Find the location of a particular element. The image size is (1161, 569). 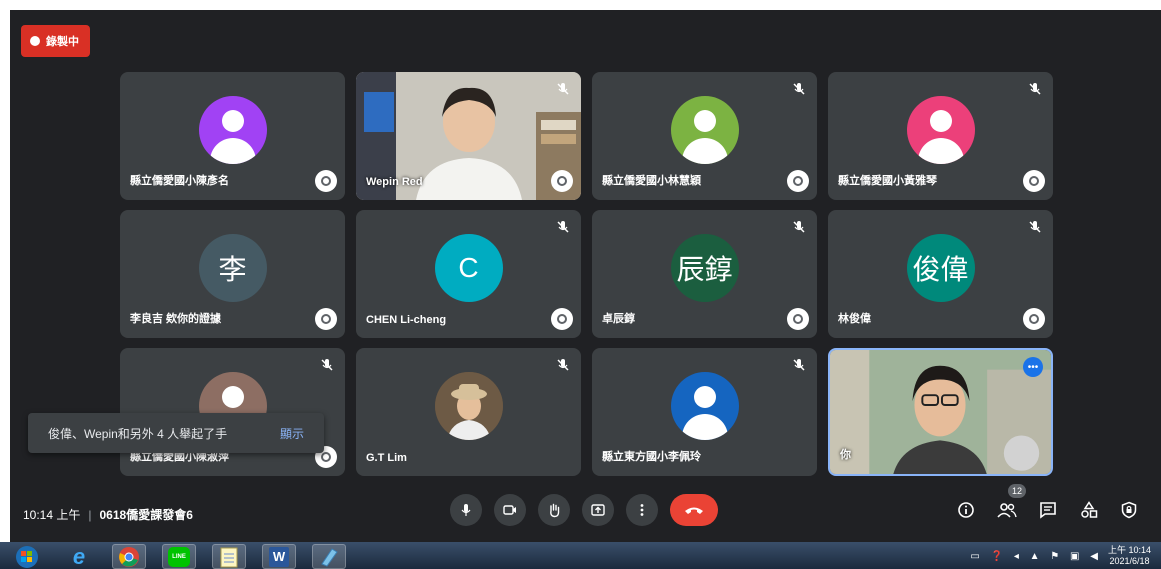

toast-show-button: 顯示 is located at coordinates (292, 433).